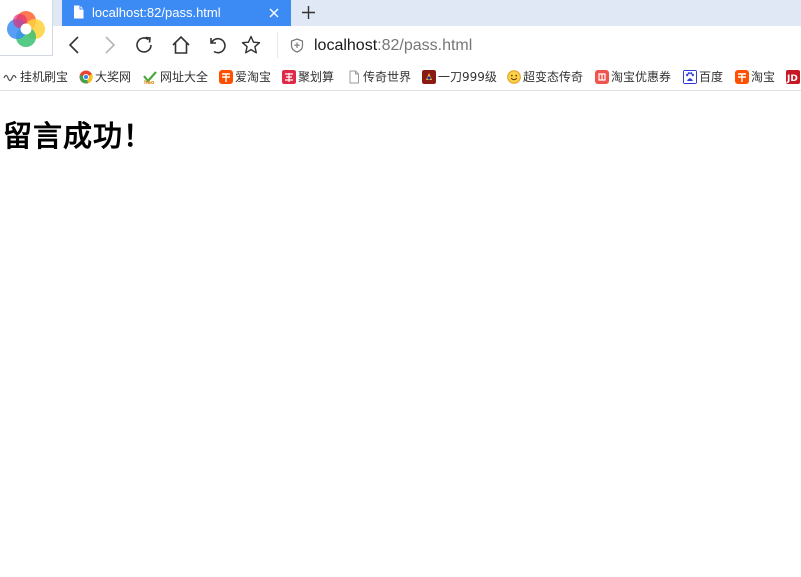 This screenshot has height=577, width=801. I want to click on forward-icon, so click(109, 45).